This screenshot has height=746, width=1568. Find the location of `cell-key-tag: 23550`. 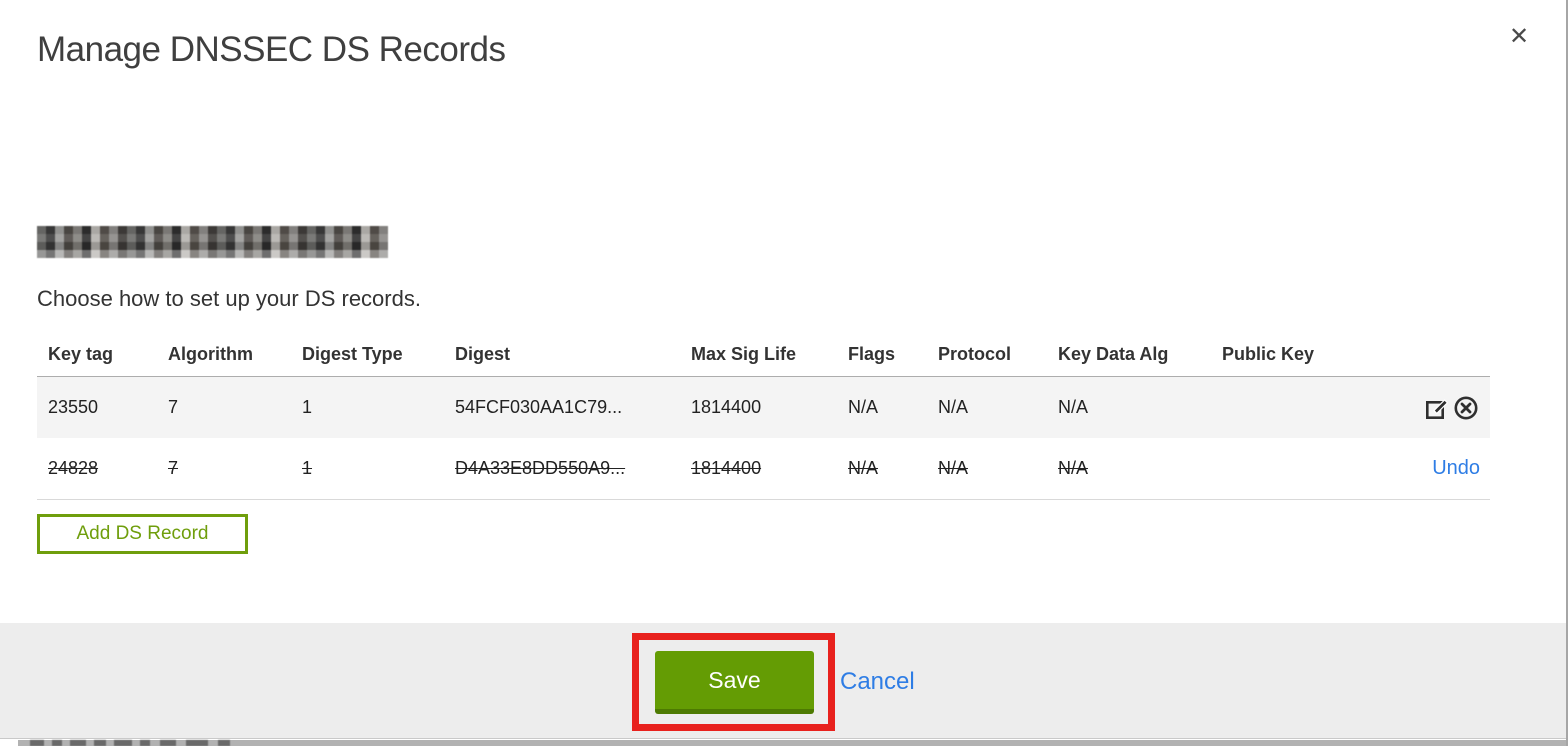

cell-key-tag: 23550 is located at coordinates (73, 407).